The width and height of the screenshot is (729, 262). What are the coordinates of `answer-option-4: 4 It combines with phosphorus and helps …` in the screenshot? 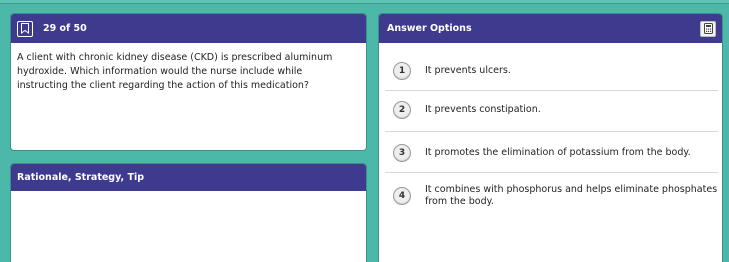 It's located at (550, 196).